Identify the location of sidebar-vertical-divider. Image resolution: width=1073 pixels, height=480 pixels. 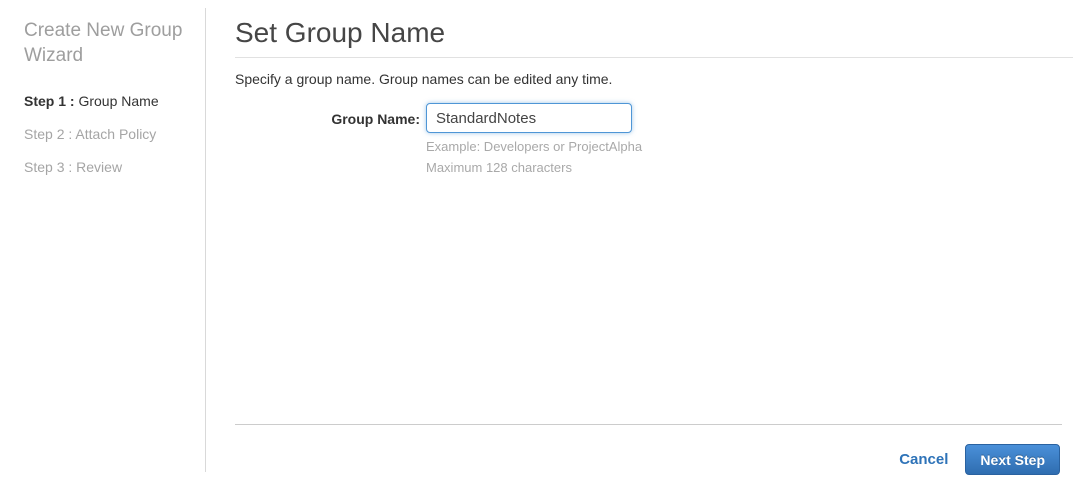
(205, 240).